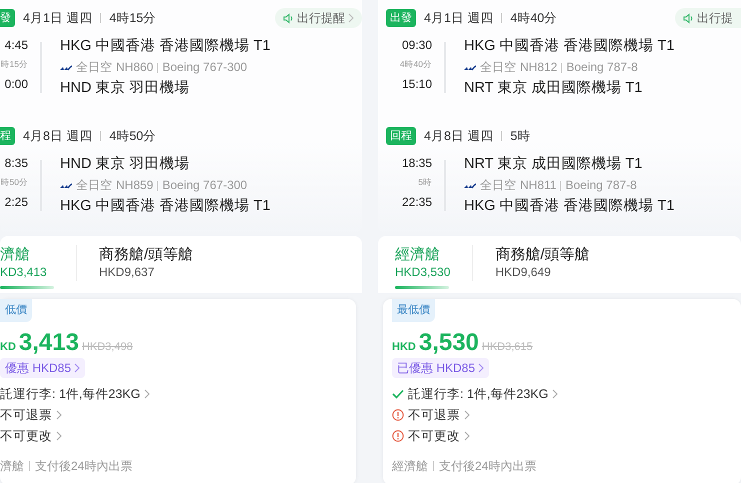 Image resolution: width=741 pixels, height=483 pixels. Describe the element at coordinates (16, 163) in the screenshot. I see `departure-time: 8:35` at that location.